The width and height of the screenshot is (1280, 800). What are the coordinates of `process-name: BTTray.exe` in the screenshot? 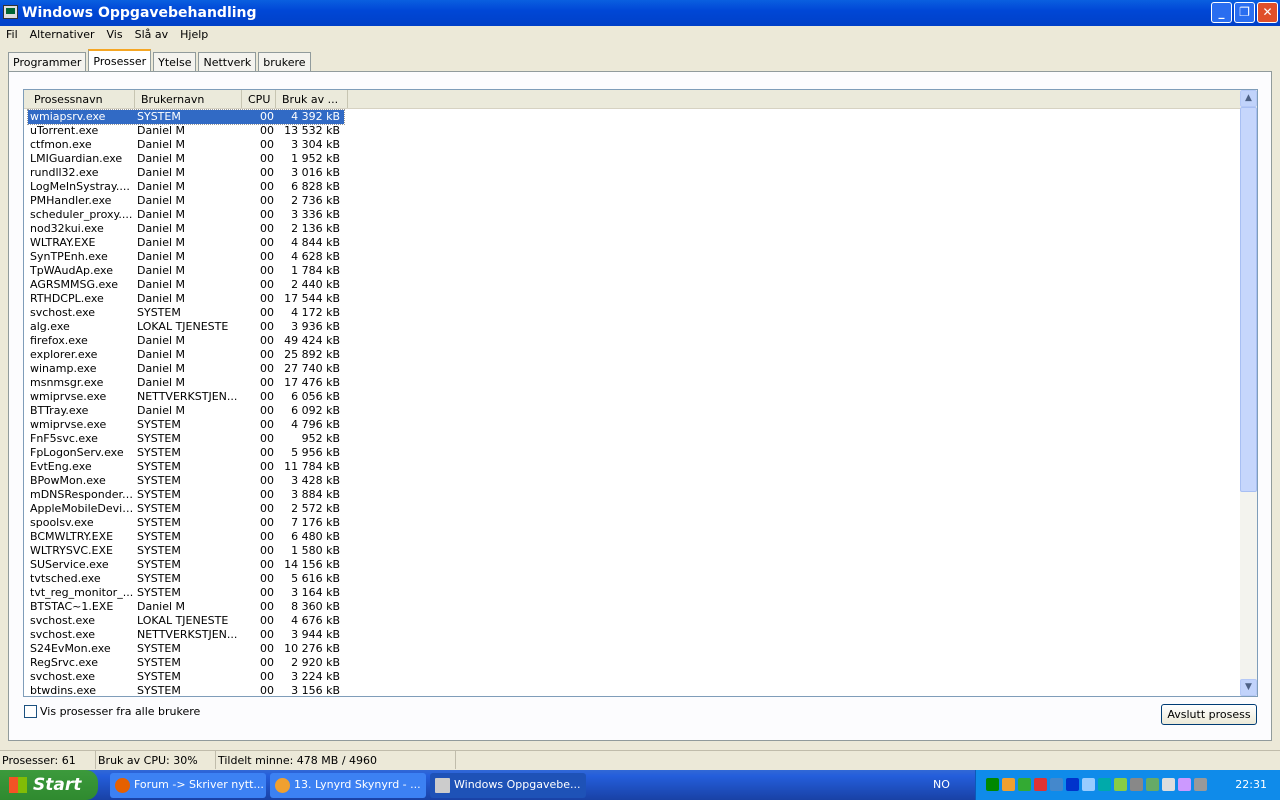 It's located at (59, 410).